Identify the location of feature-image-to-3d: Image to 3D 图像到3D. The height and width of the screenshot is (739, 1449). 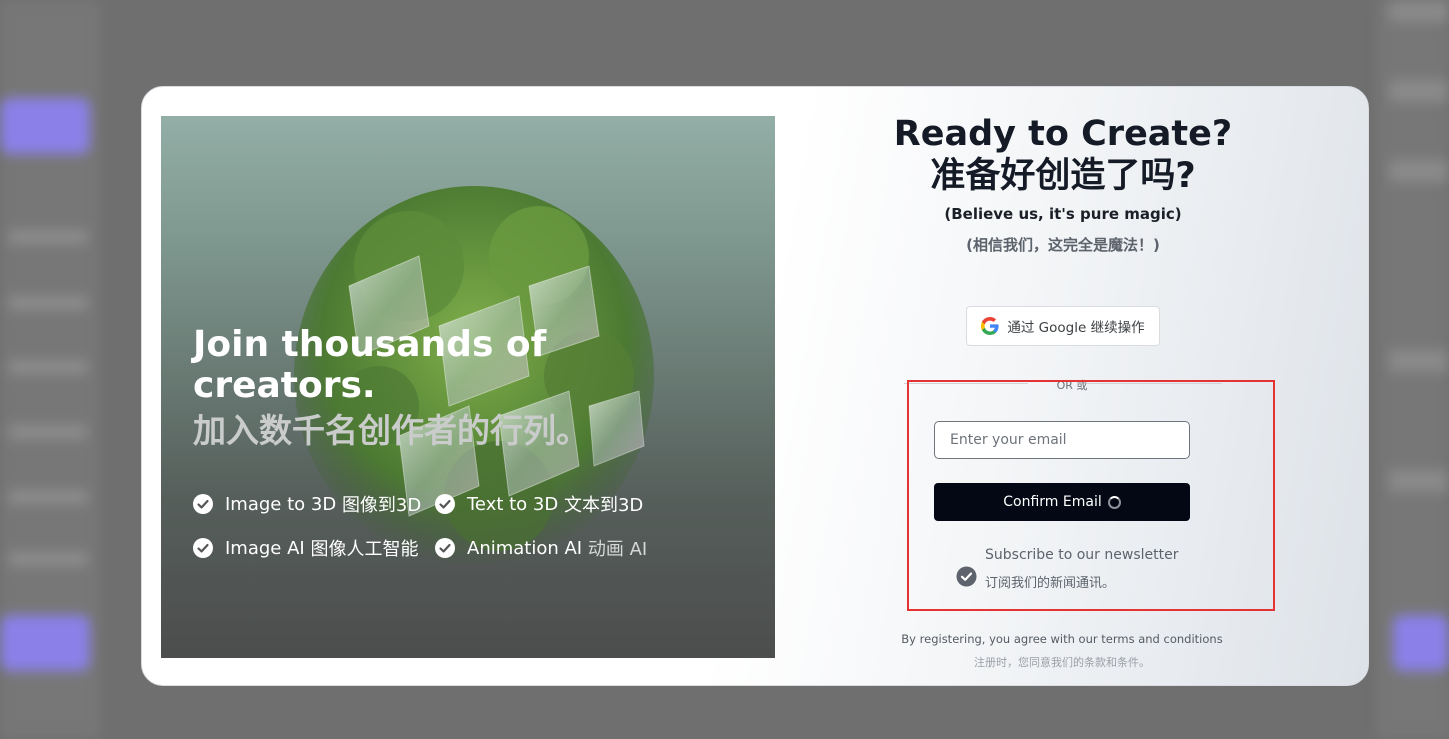
(307, 504).